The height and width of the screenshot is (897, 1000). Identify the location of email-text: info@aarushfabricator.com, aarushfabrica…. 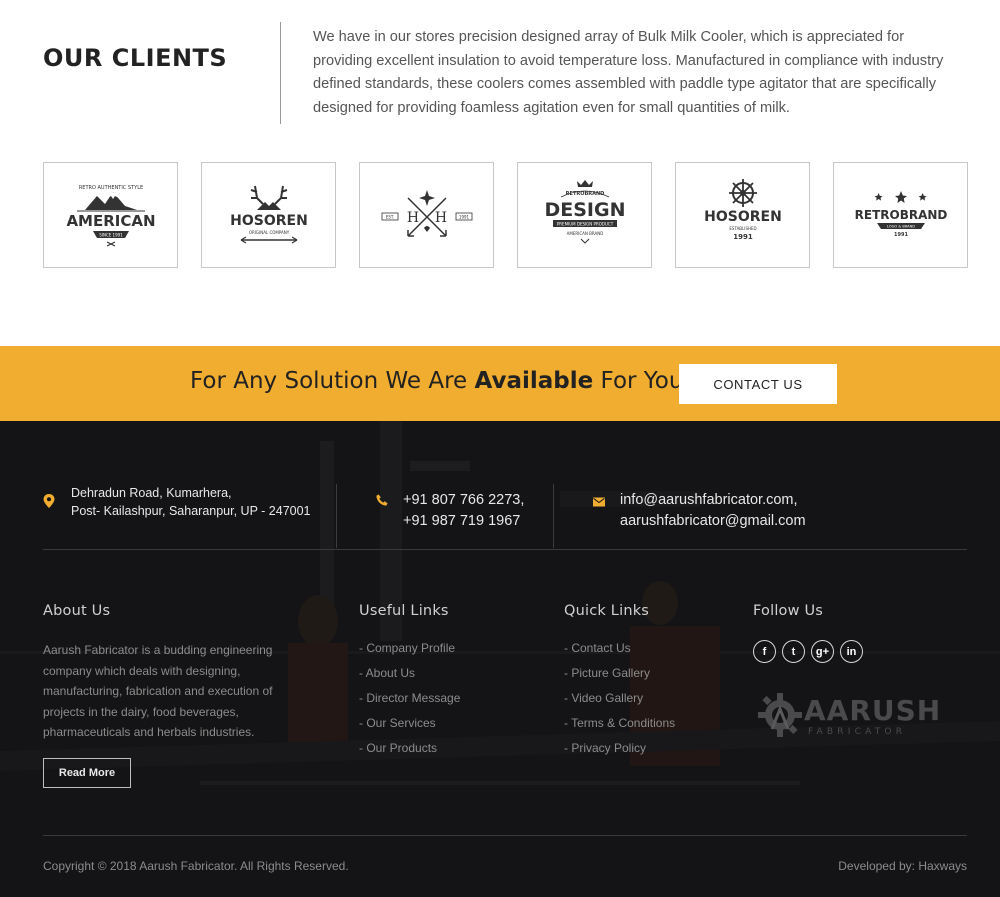
(713, 511).